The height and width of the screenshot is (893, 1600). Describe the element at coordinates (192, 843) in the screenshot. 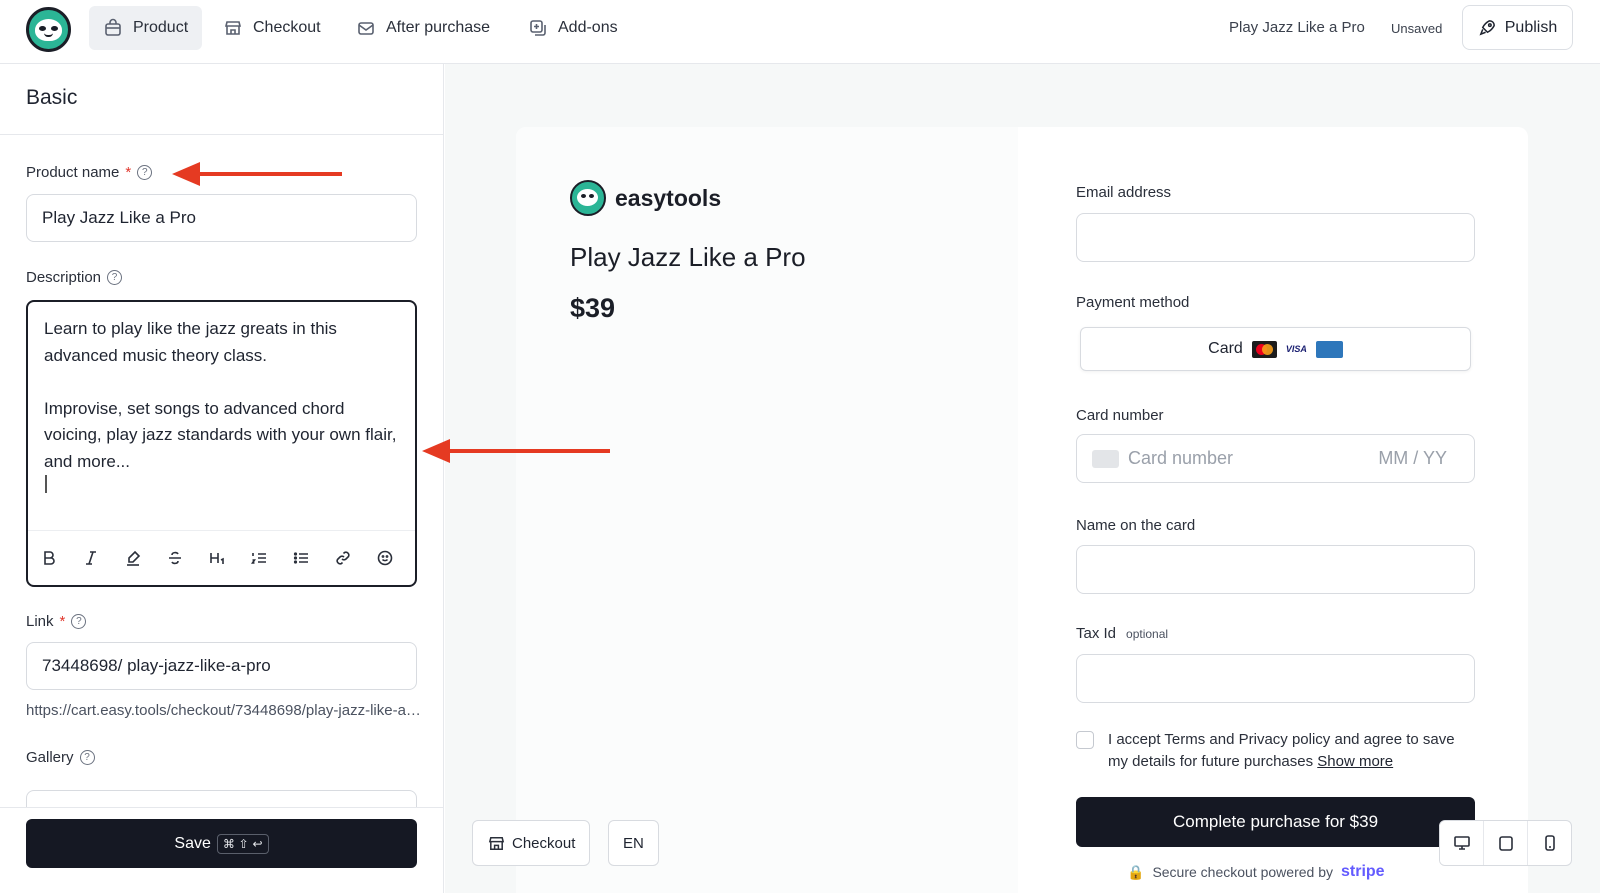

I see `save-label: Save` at that location.